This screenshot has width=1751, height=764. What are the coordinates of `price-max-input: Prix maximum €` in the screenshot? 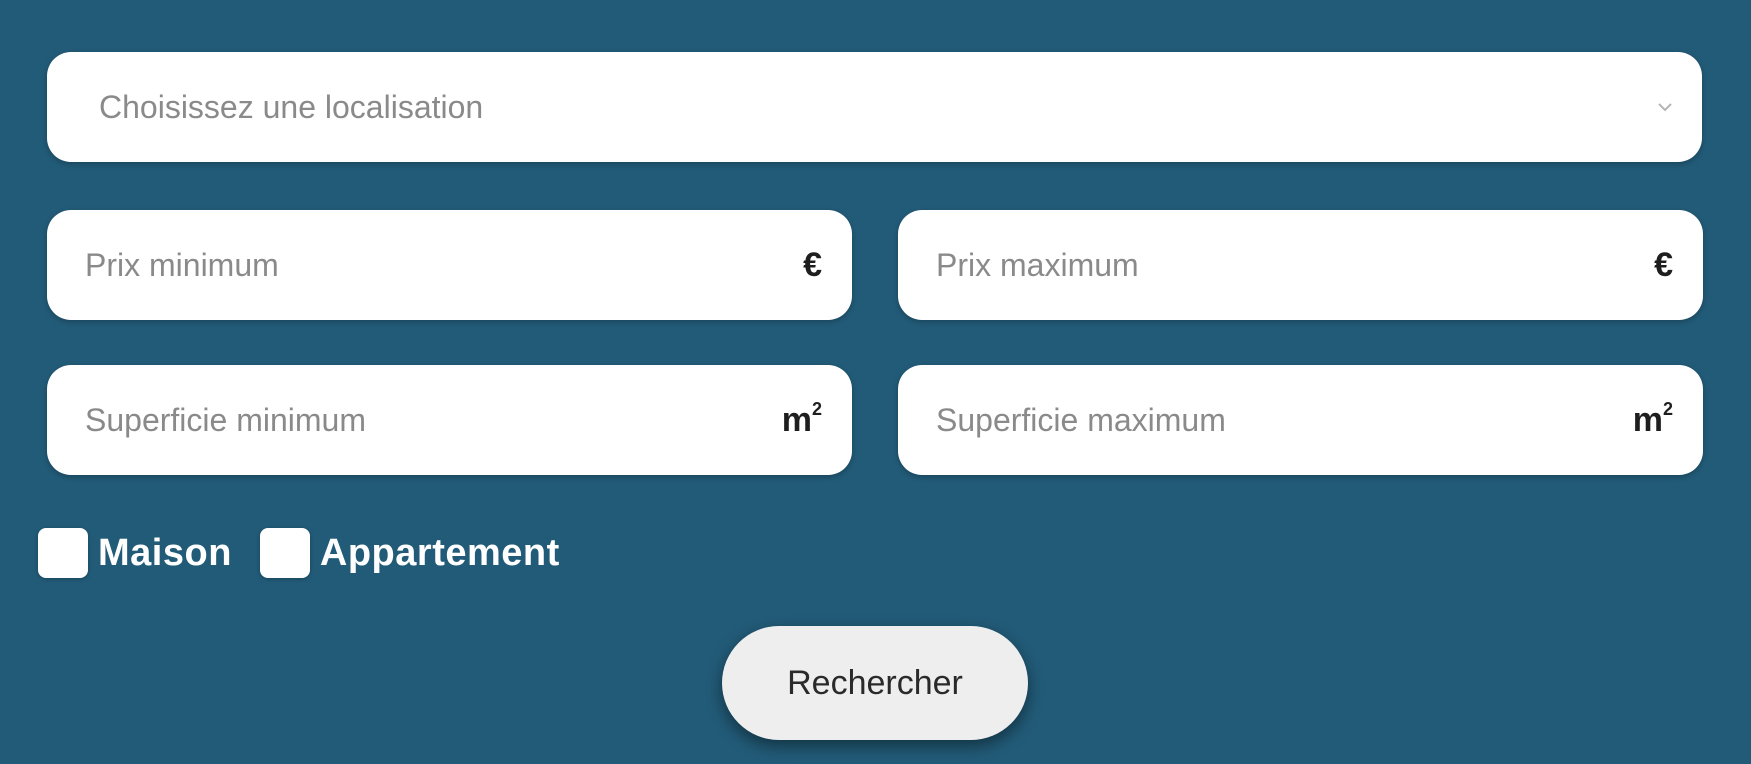 It's located at (1300, 265).